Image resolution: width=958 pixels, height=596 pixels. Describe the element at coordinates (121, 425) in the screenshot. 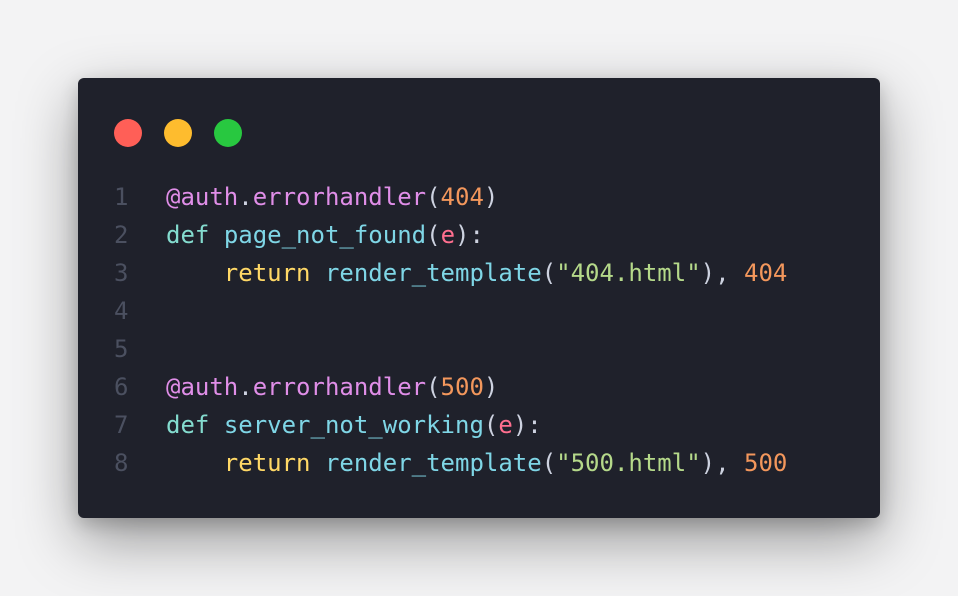

I see `line-number: 7` at that location.